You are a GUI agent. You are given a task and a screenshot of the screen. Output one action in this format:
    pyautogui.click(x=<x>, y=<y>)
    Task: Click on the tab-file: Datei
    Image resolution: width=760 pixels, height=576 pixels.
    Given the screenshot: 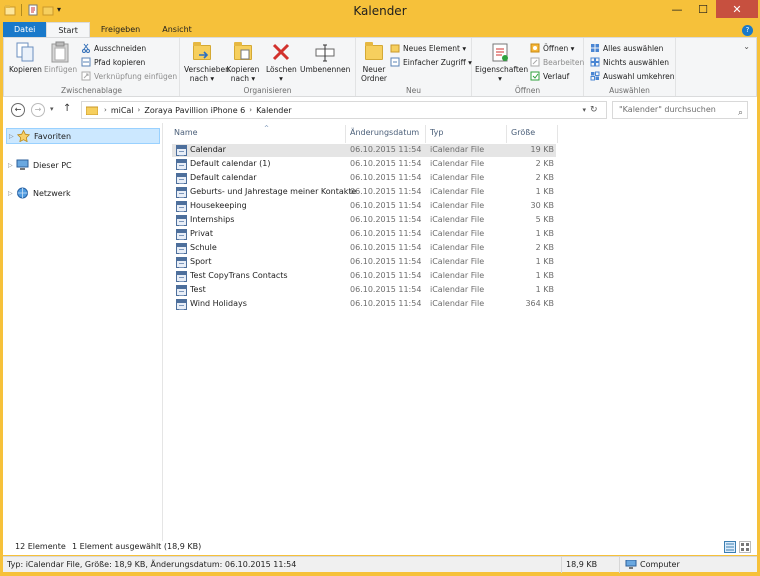 What is the action you would take?
    pyautogui.click(x=25, y=30)
    